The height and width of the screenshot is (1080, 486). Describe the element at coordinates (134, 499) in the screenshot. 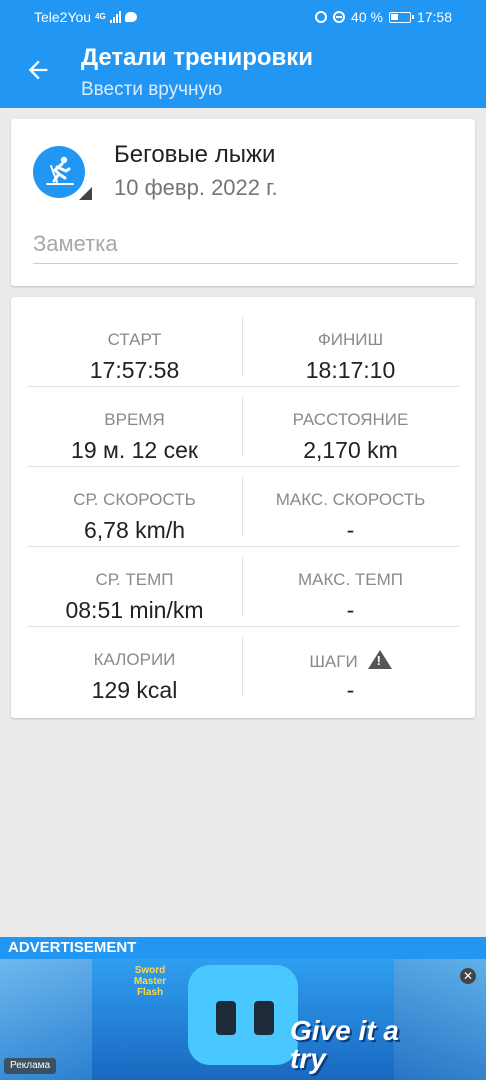

I see `stat-label: СР. СКОРОСТЬ` at that location.